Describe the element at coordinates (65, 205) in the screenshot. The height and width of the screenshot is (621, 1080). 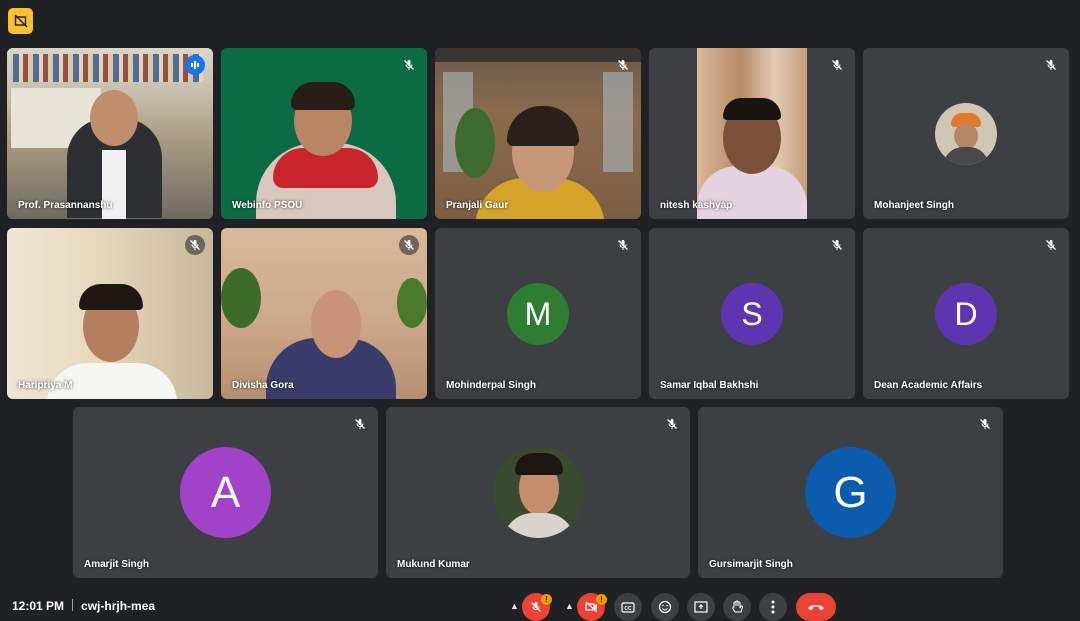
I see `participant-name: Prof. Prasannanshu` at that location.